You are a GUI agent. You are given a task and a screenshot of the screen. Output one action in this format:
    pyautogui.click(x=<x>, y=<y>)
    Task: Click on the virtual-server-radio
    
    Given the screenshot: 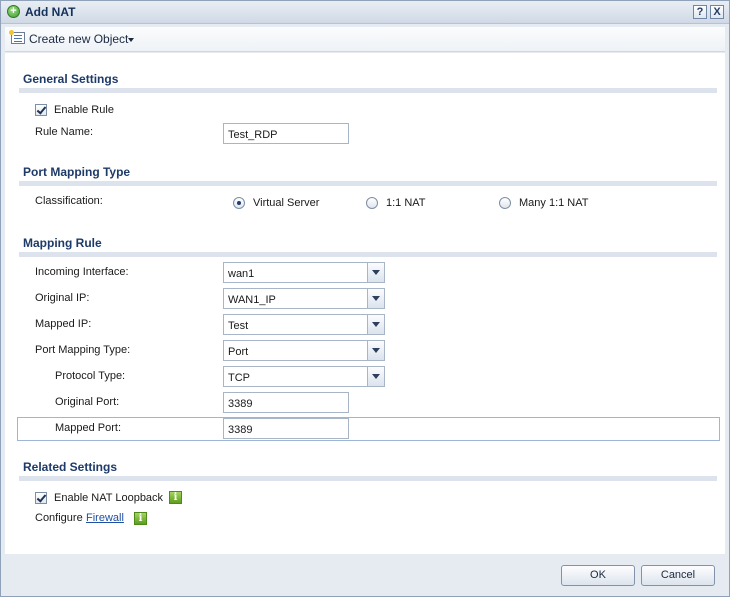 What is the action you would take?
    pyautogui.click(x=239, y=203)
    